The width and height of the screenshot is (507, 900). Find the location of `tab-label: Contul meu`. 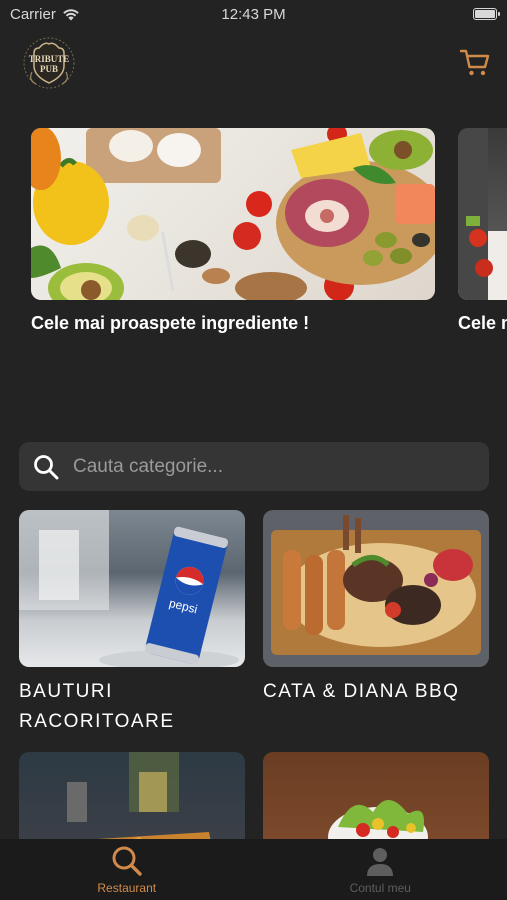

tab-label: Contul meu is located at coordinates (380, 888).